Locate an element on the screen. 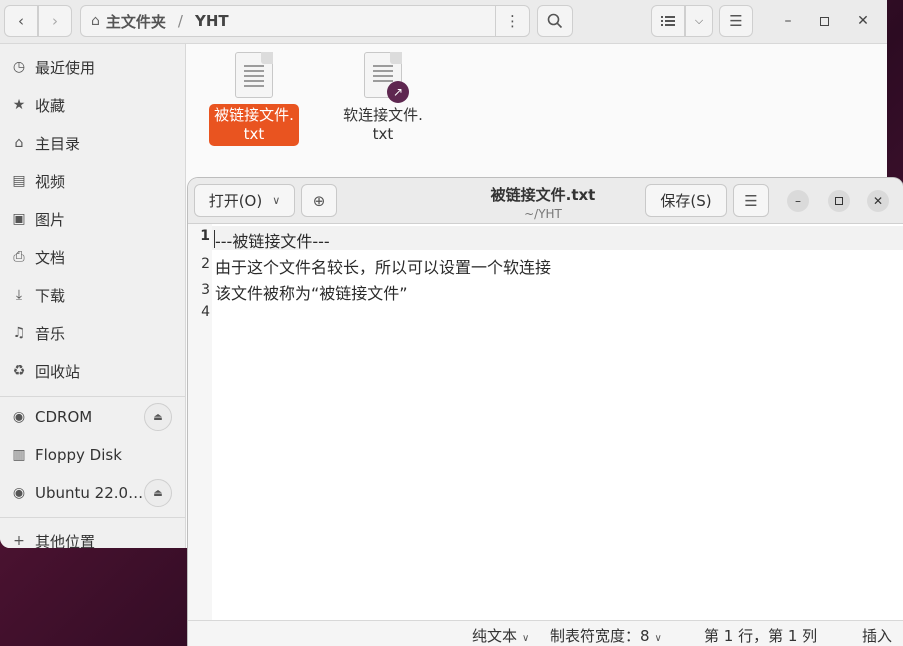 The image size is (903, 646). sidebar-item-downloads: ⤓ 下载 is located at coordinates (93, 295).